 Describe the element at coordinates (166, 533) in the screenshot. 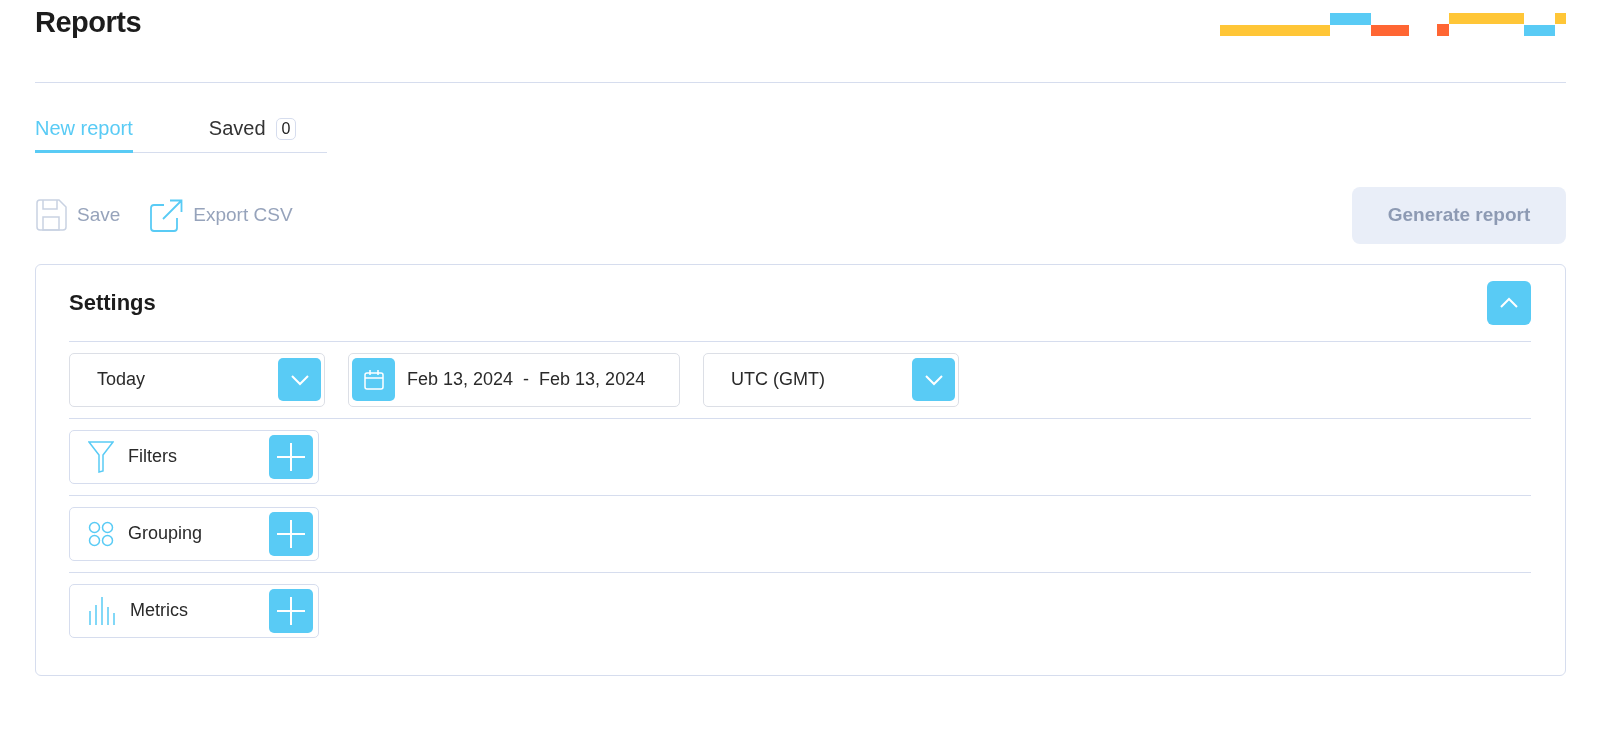

I see `section-label: Grouping` at that location.